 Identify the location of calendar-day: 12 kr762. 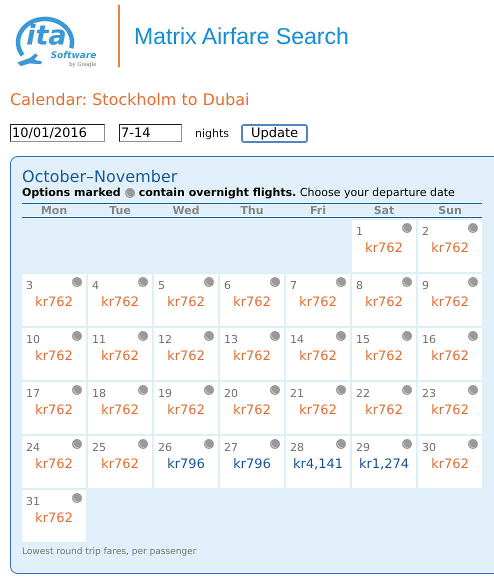
(186, 354).